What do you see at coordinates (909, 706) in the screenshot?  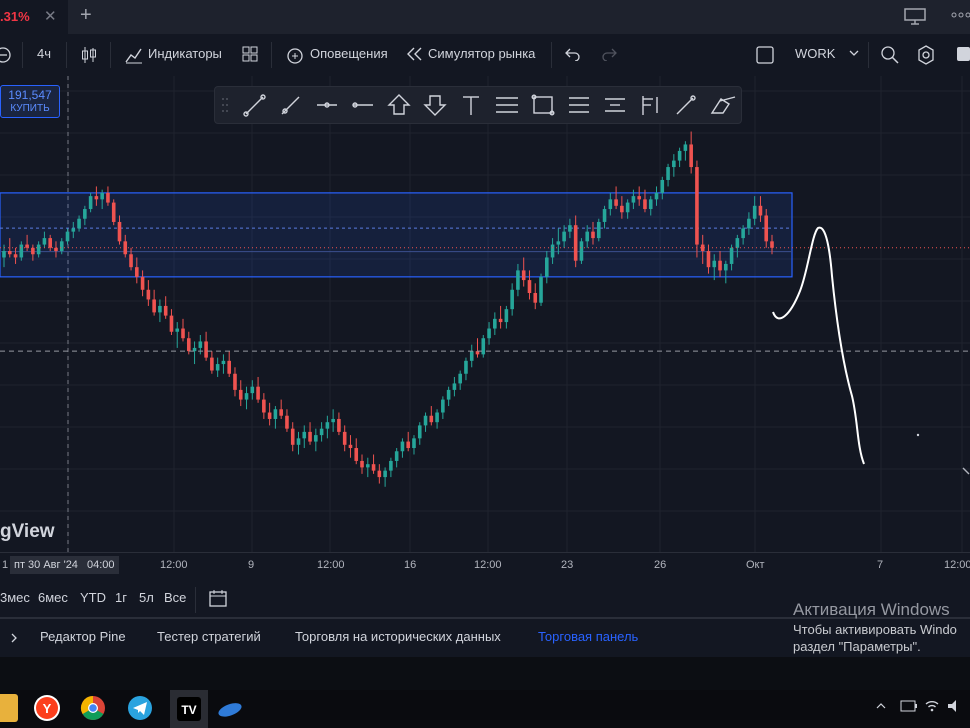 I see `battery-icon` at bounding box center [909, 706].